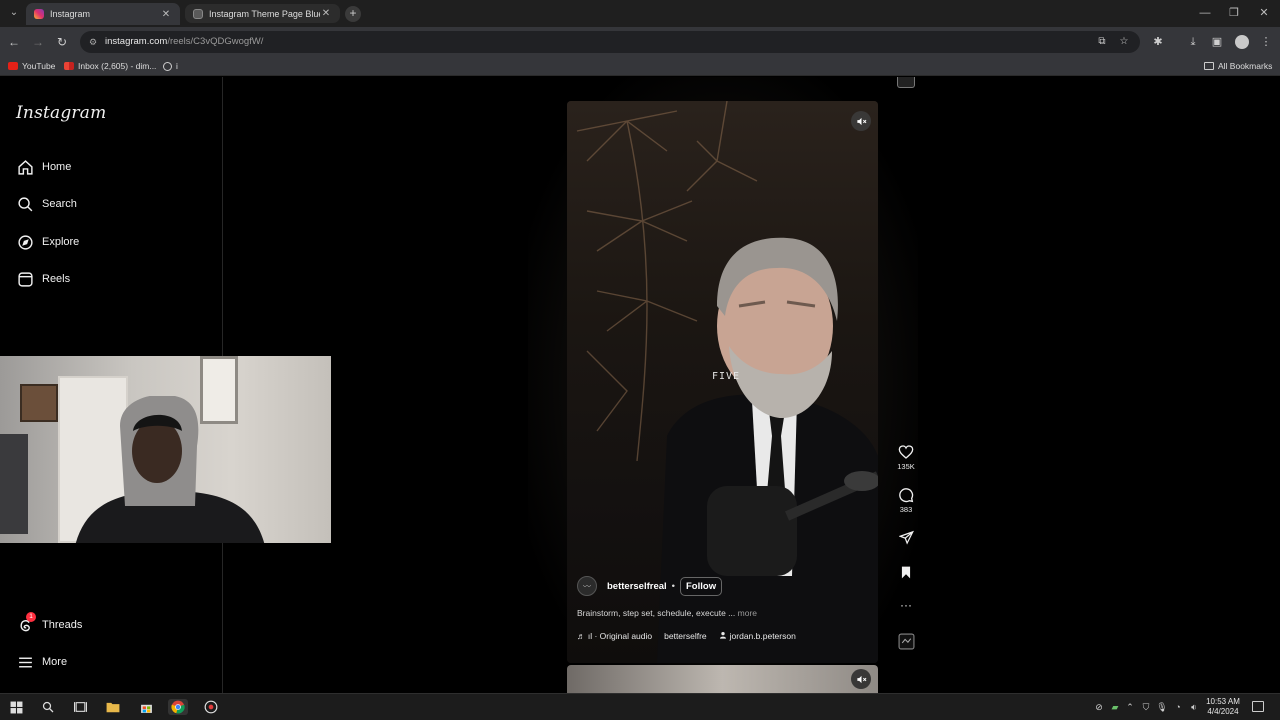  Describe the element at coordinates (25, 204) in the screenshot. I see `search-icon` at that location.